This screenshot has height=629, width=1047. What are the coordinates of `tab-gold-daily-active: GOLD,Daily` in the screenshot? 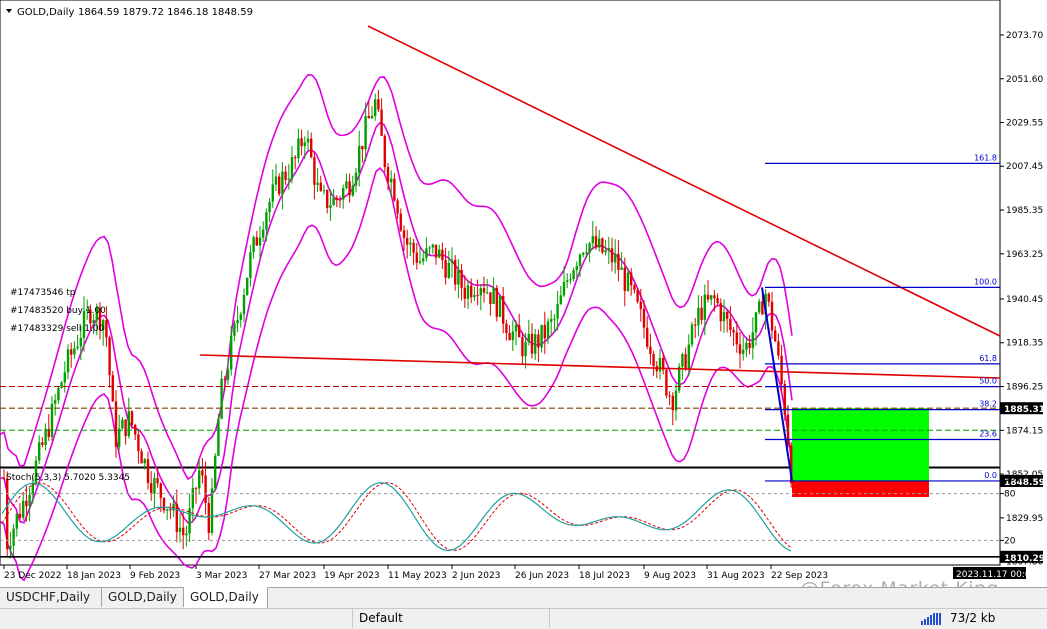 It's located at (226, 597).